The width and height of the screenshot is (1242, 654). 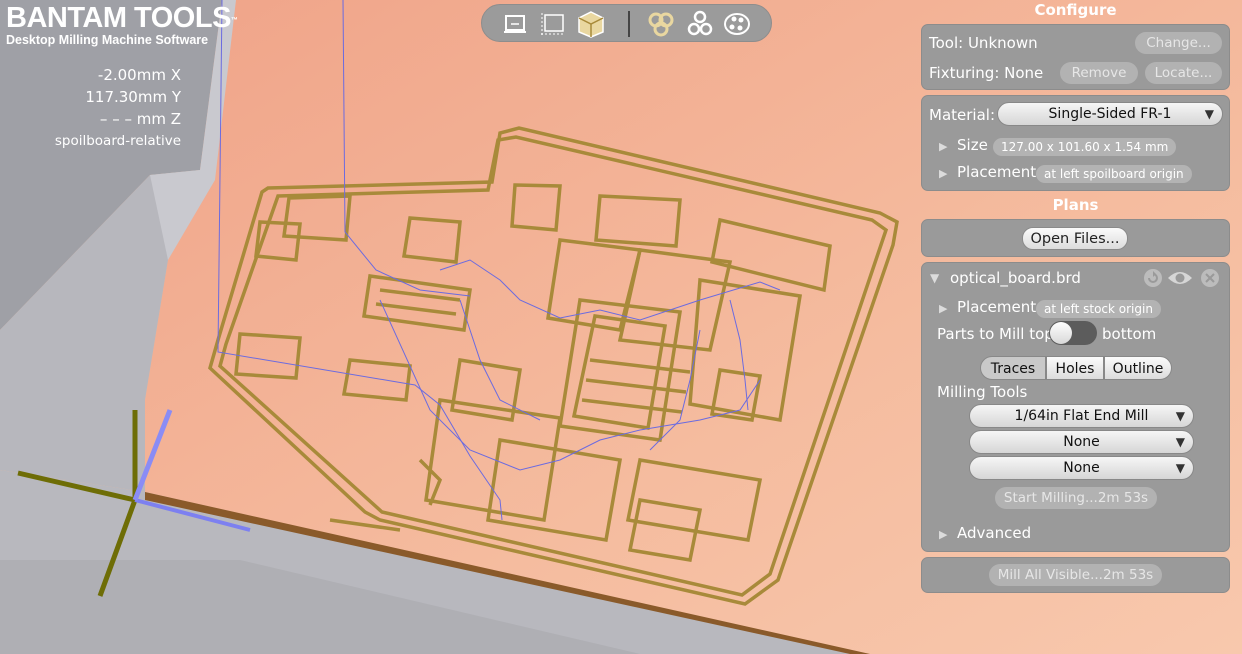 I want to click on milling-tool-select-1: 1/64in Flat End Mill ▼, so click(x=1081, y=416).